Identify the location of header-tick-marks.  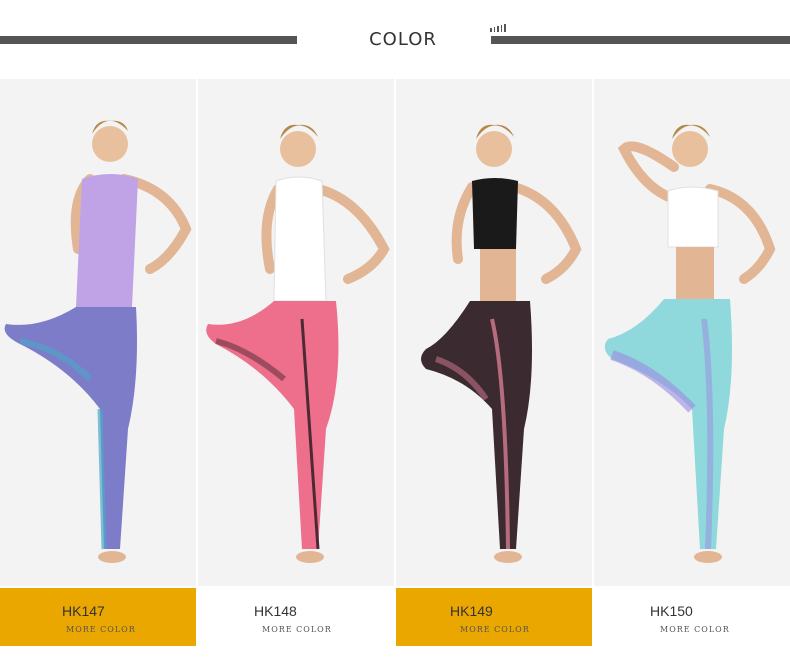
(498, 28).